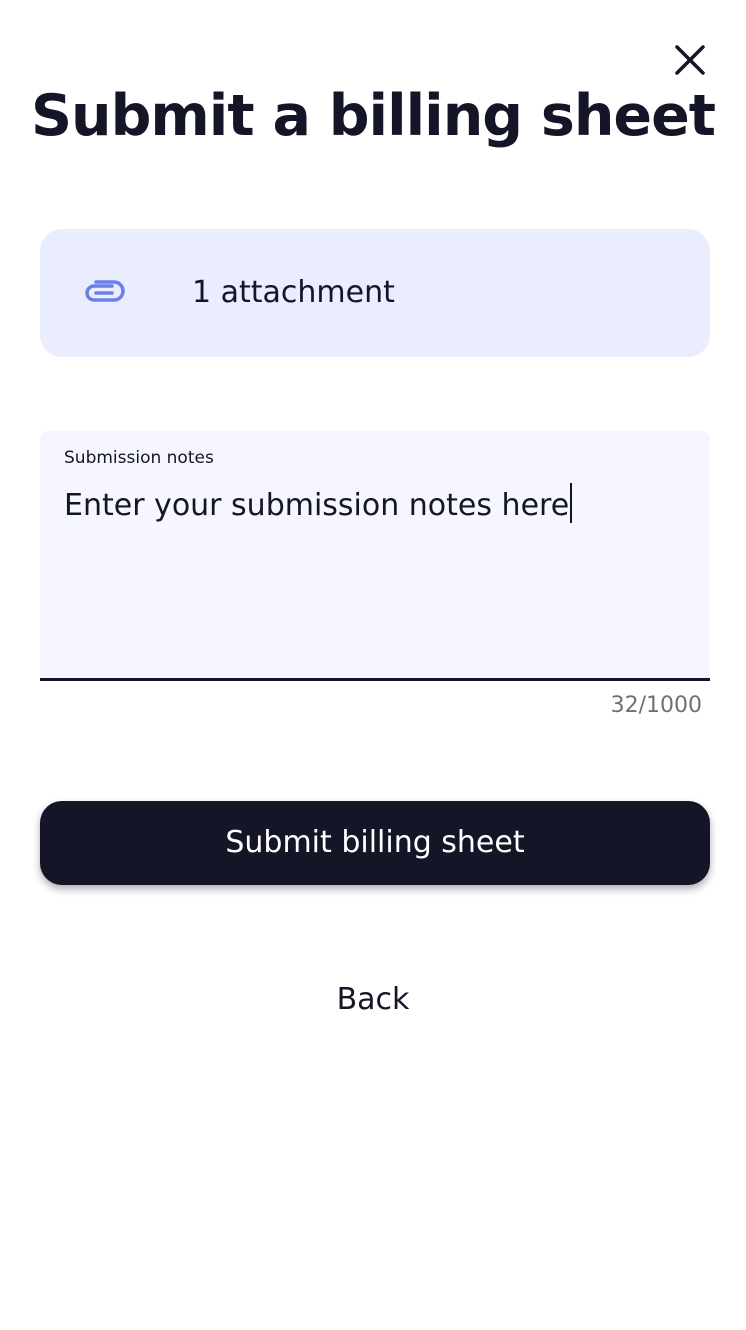 Image resolution: width=746 pixels, height=1330 pixels. What do you see at coordinates (373, 116) in the screenshot?
I see `page-title: Submit a billing sheet` at bounding box center [373, 116].